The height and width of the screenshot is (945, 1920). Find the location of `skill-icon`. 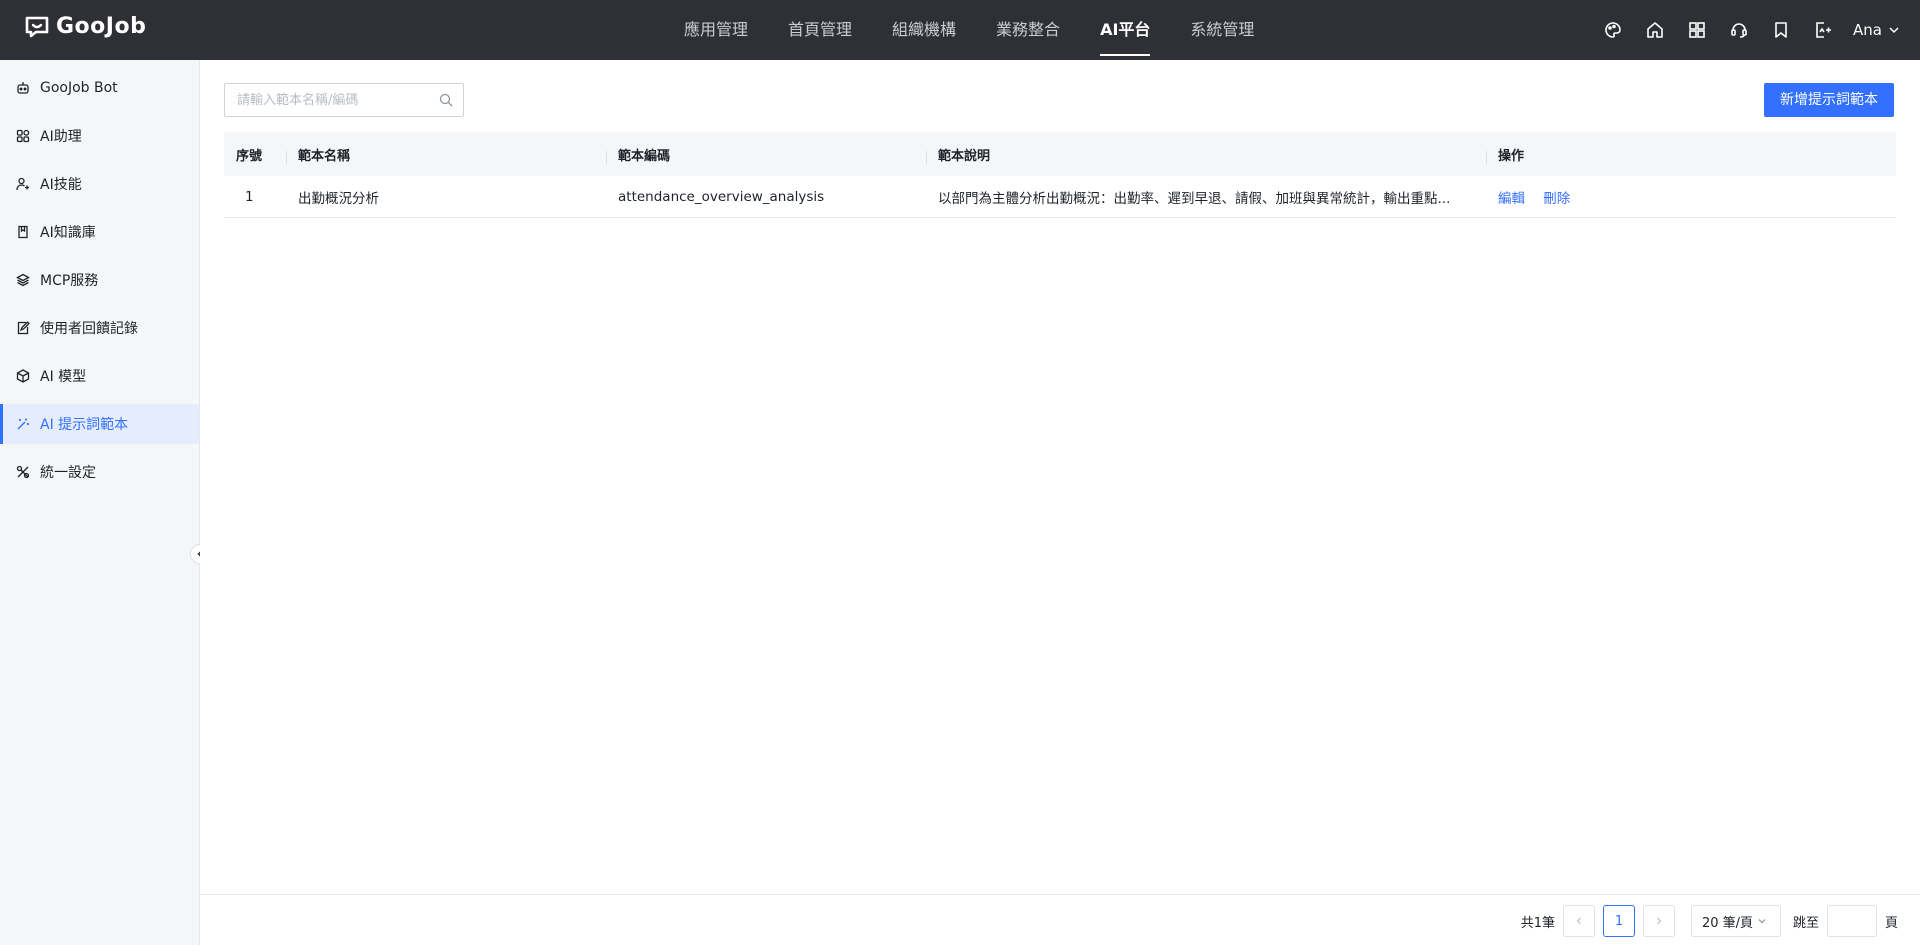

skill-icon is located at coordinates (22, 184).